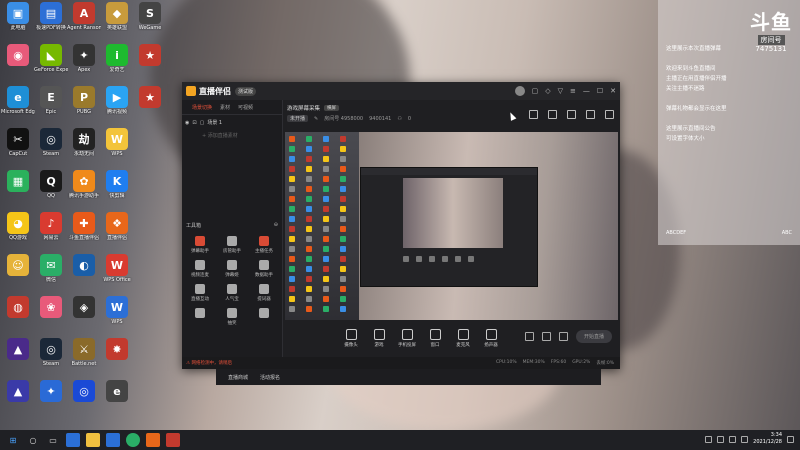 This screenshot has width=800, height=450. Describe the element at coordinates (13, 440) in the screenshot. I see `windows-start-icon: ⊞` at that location.